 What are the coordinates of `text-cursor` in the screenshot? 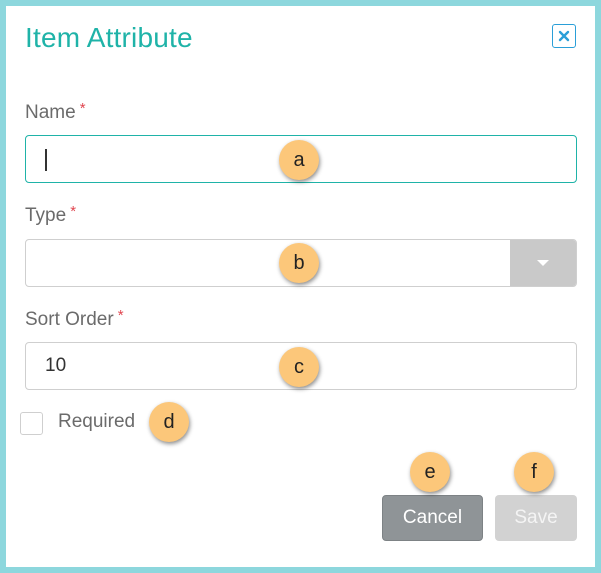 It's located at (46, 160).